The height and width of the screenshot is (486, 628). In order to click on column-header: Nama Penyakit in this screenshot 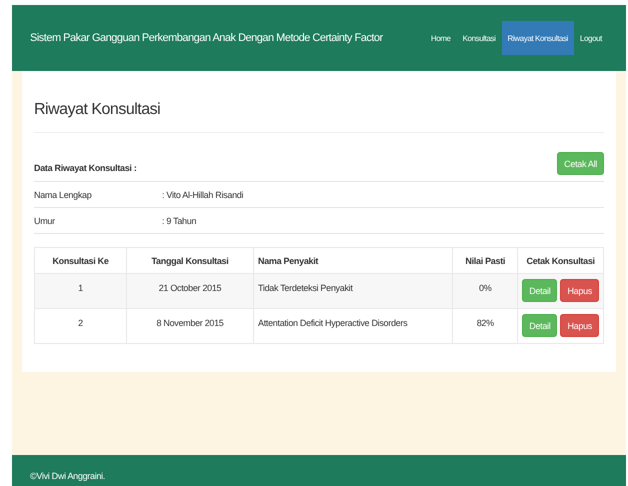, I will do `click(353, 261)`.